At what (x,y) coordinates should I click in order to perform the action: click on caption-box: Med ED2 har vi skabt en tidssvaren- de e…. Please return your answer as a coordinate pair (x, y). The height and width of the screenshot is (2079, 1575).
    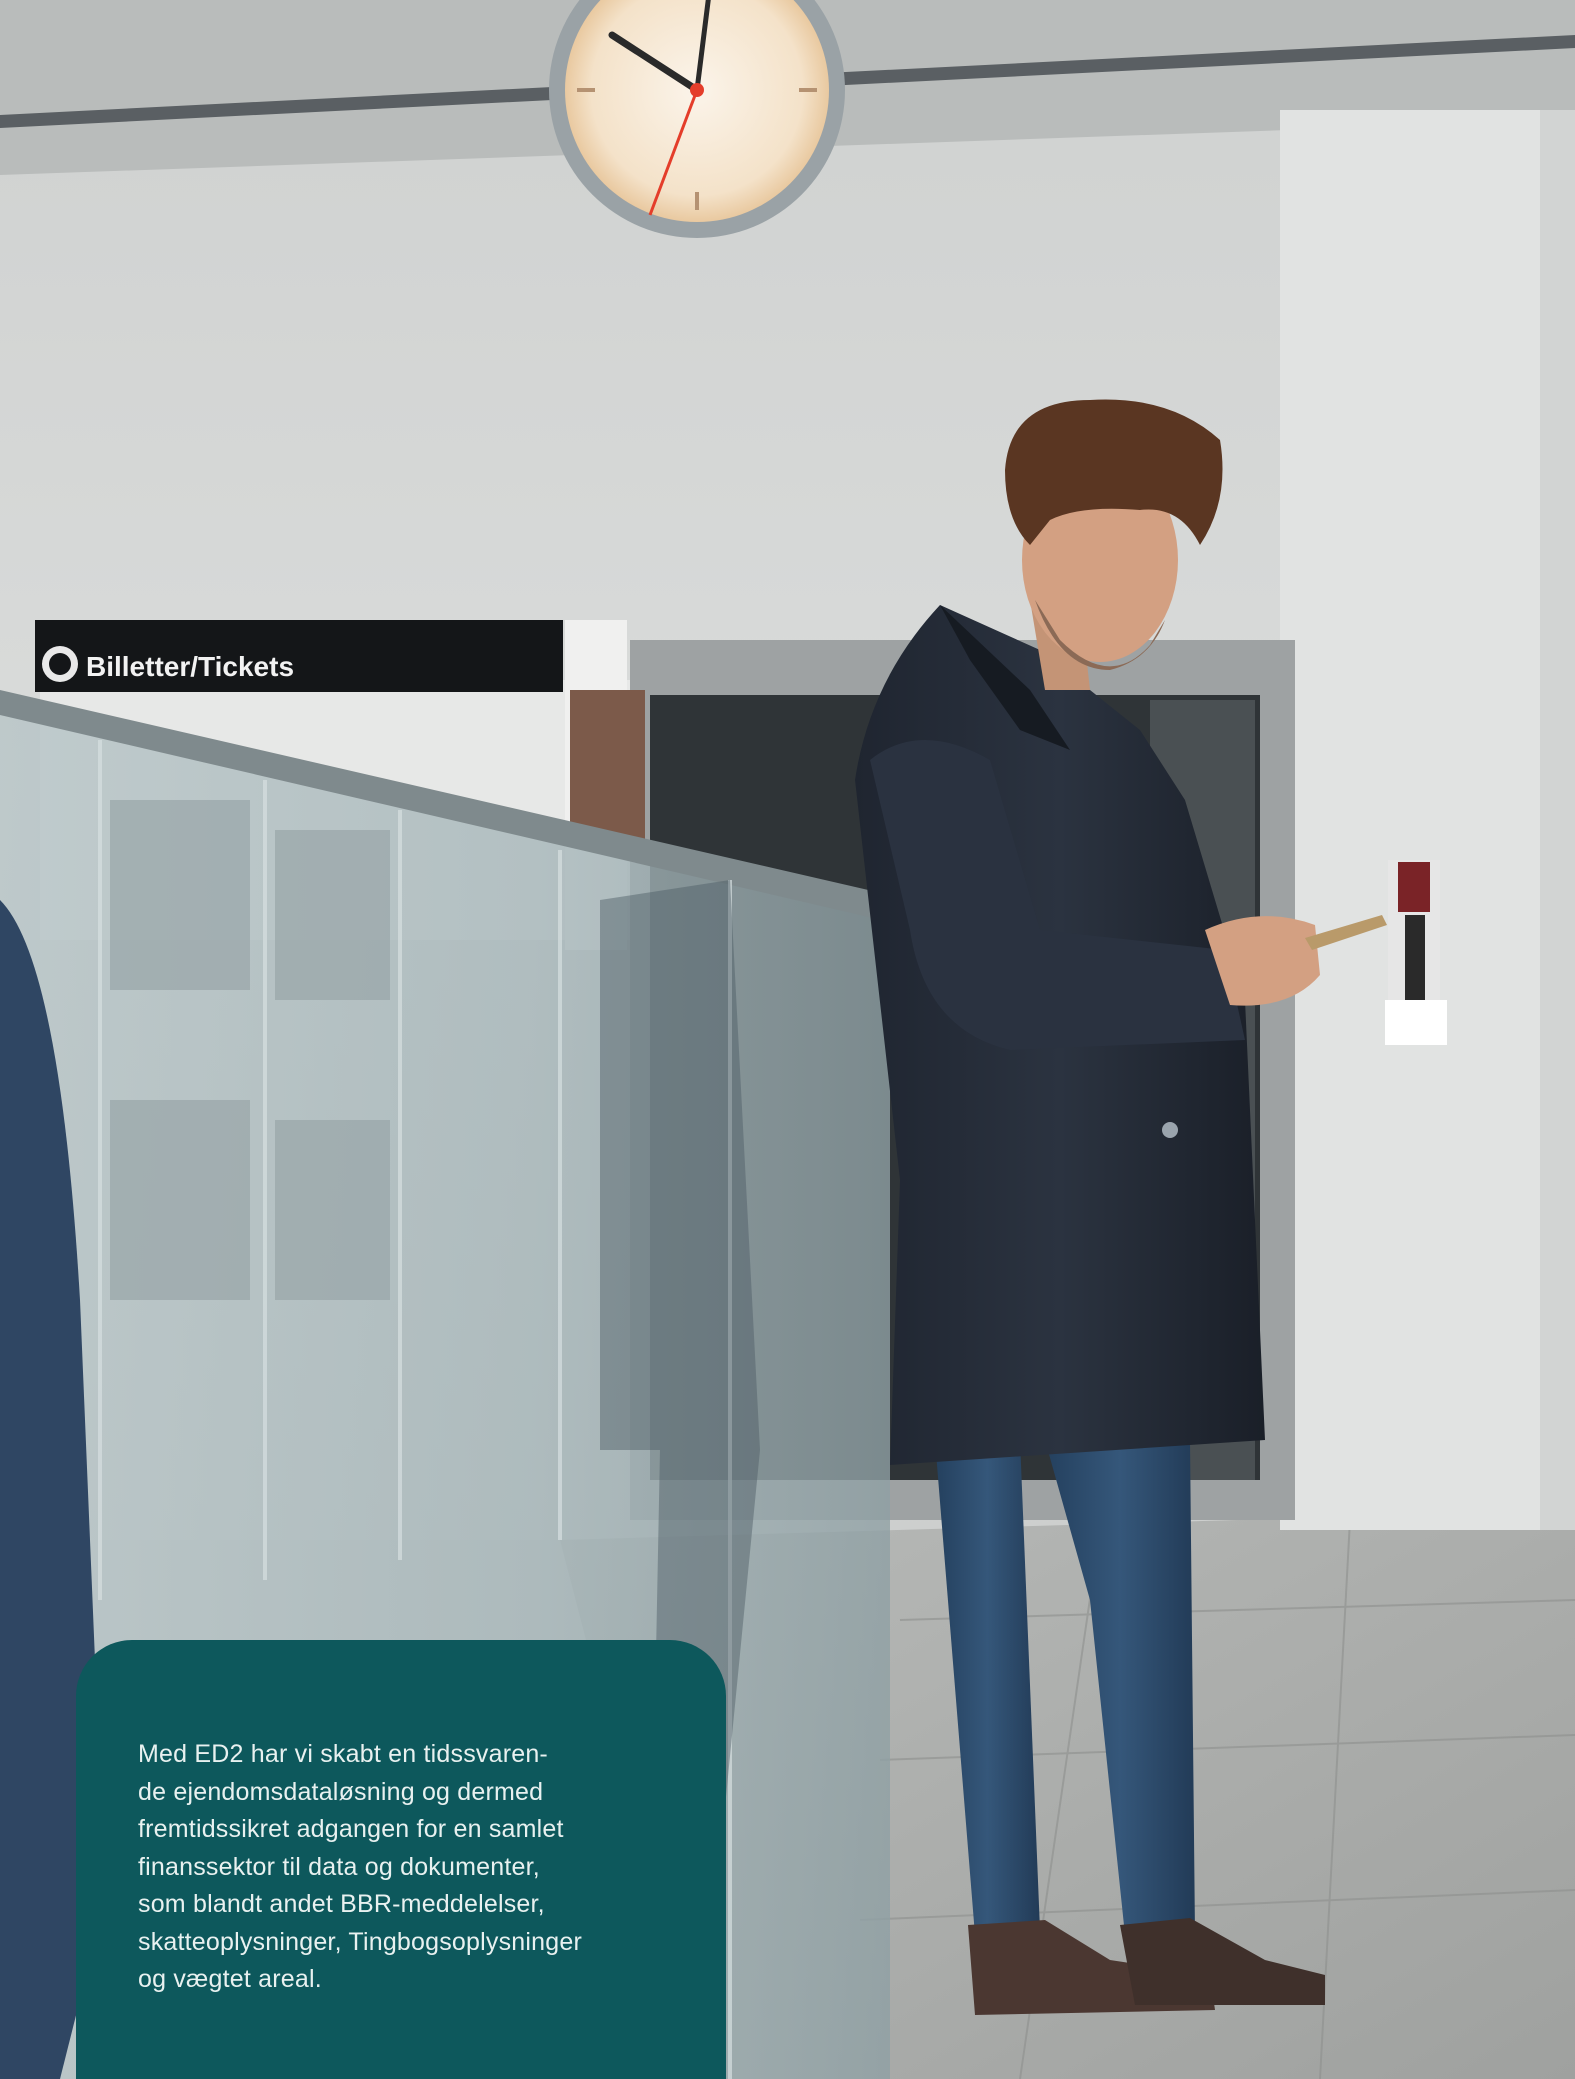
    Looking at the image, I should click on (401, 1859).